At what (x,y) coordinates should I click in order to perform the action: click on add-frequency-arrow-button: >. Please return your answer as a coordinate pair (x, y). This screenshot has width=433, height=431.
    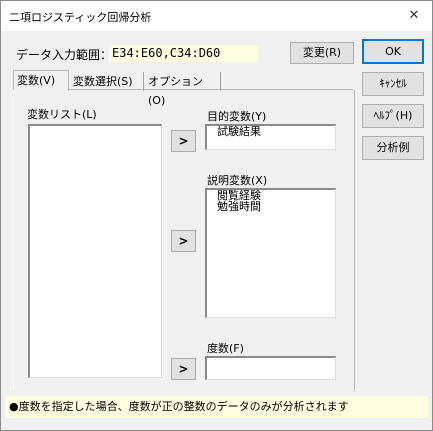
    Looking at the image, I should click on (183, 369).